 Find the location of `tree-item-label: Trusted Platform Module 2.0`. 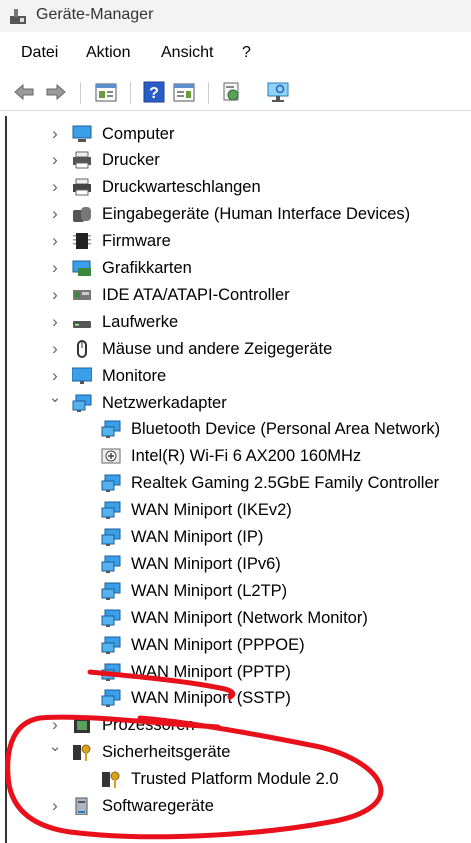

tree-item-label: Trusted Platform Module 2.0 is located at coordinates (235, 779).